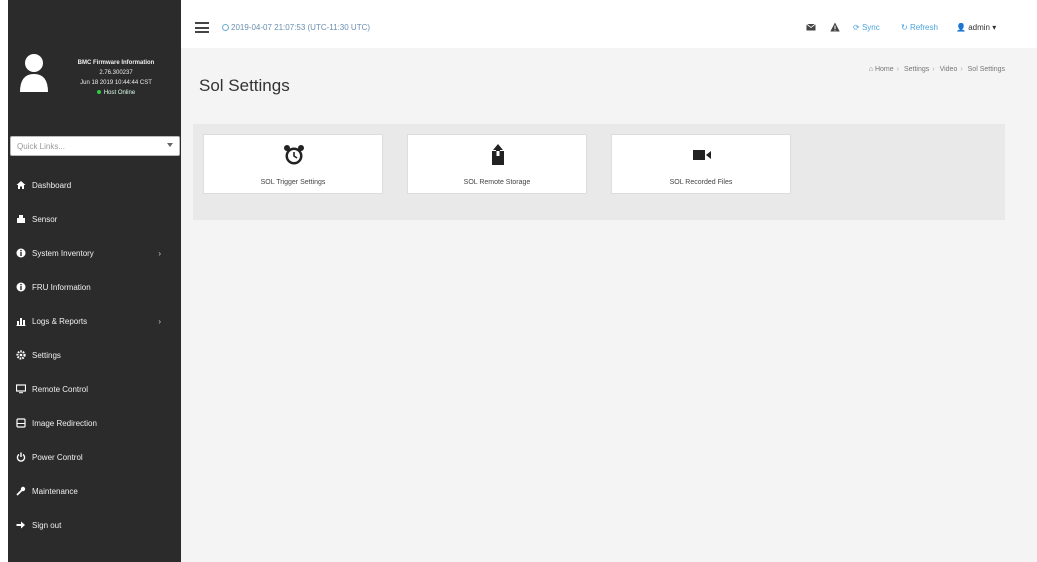  I want to click on gear-icon, so click(21, 355).